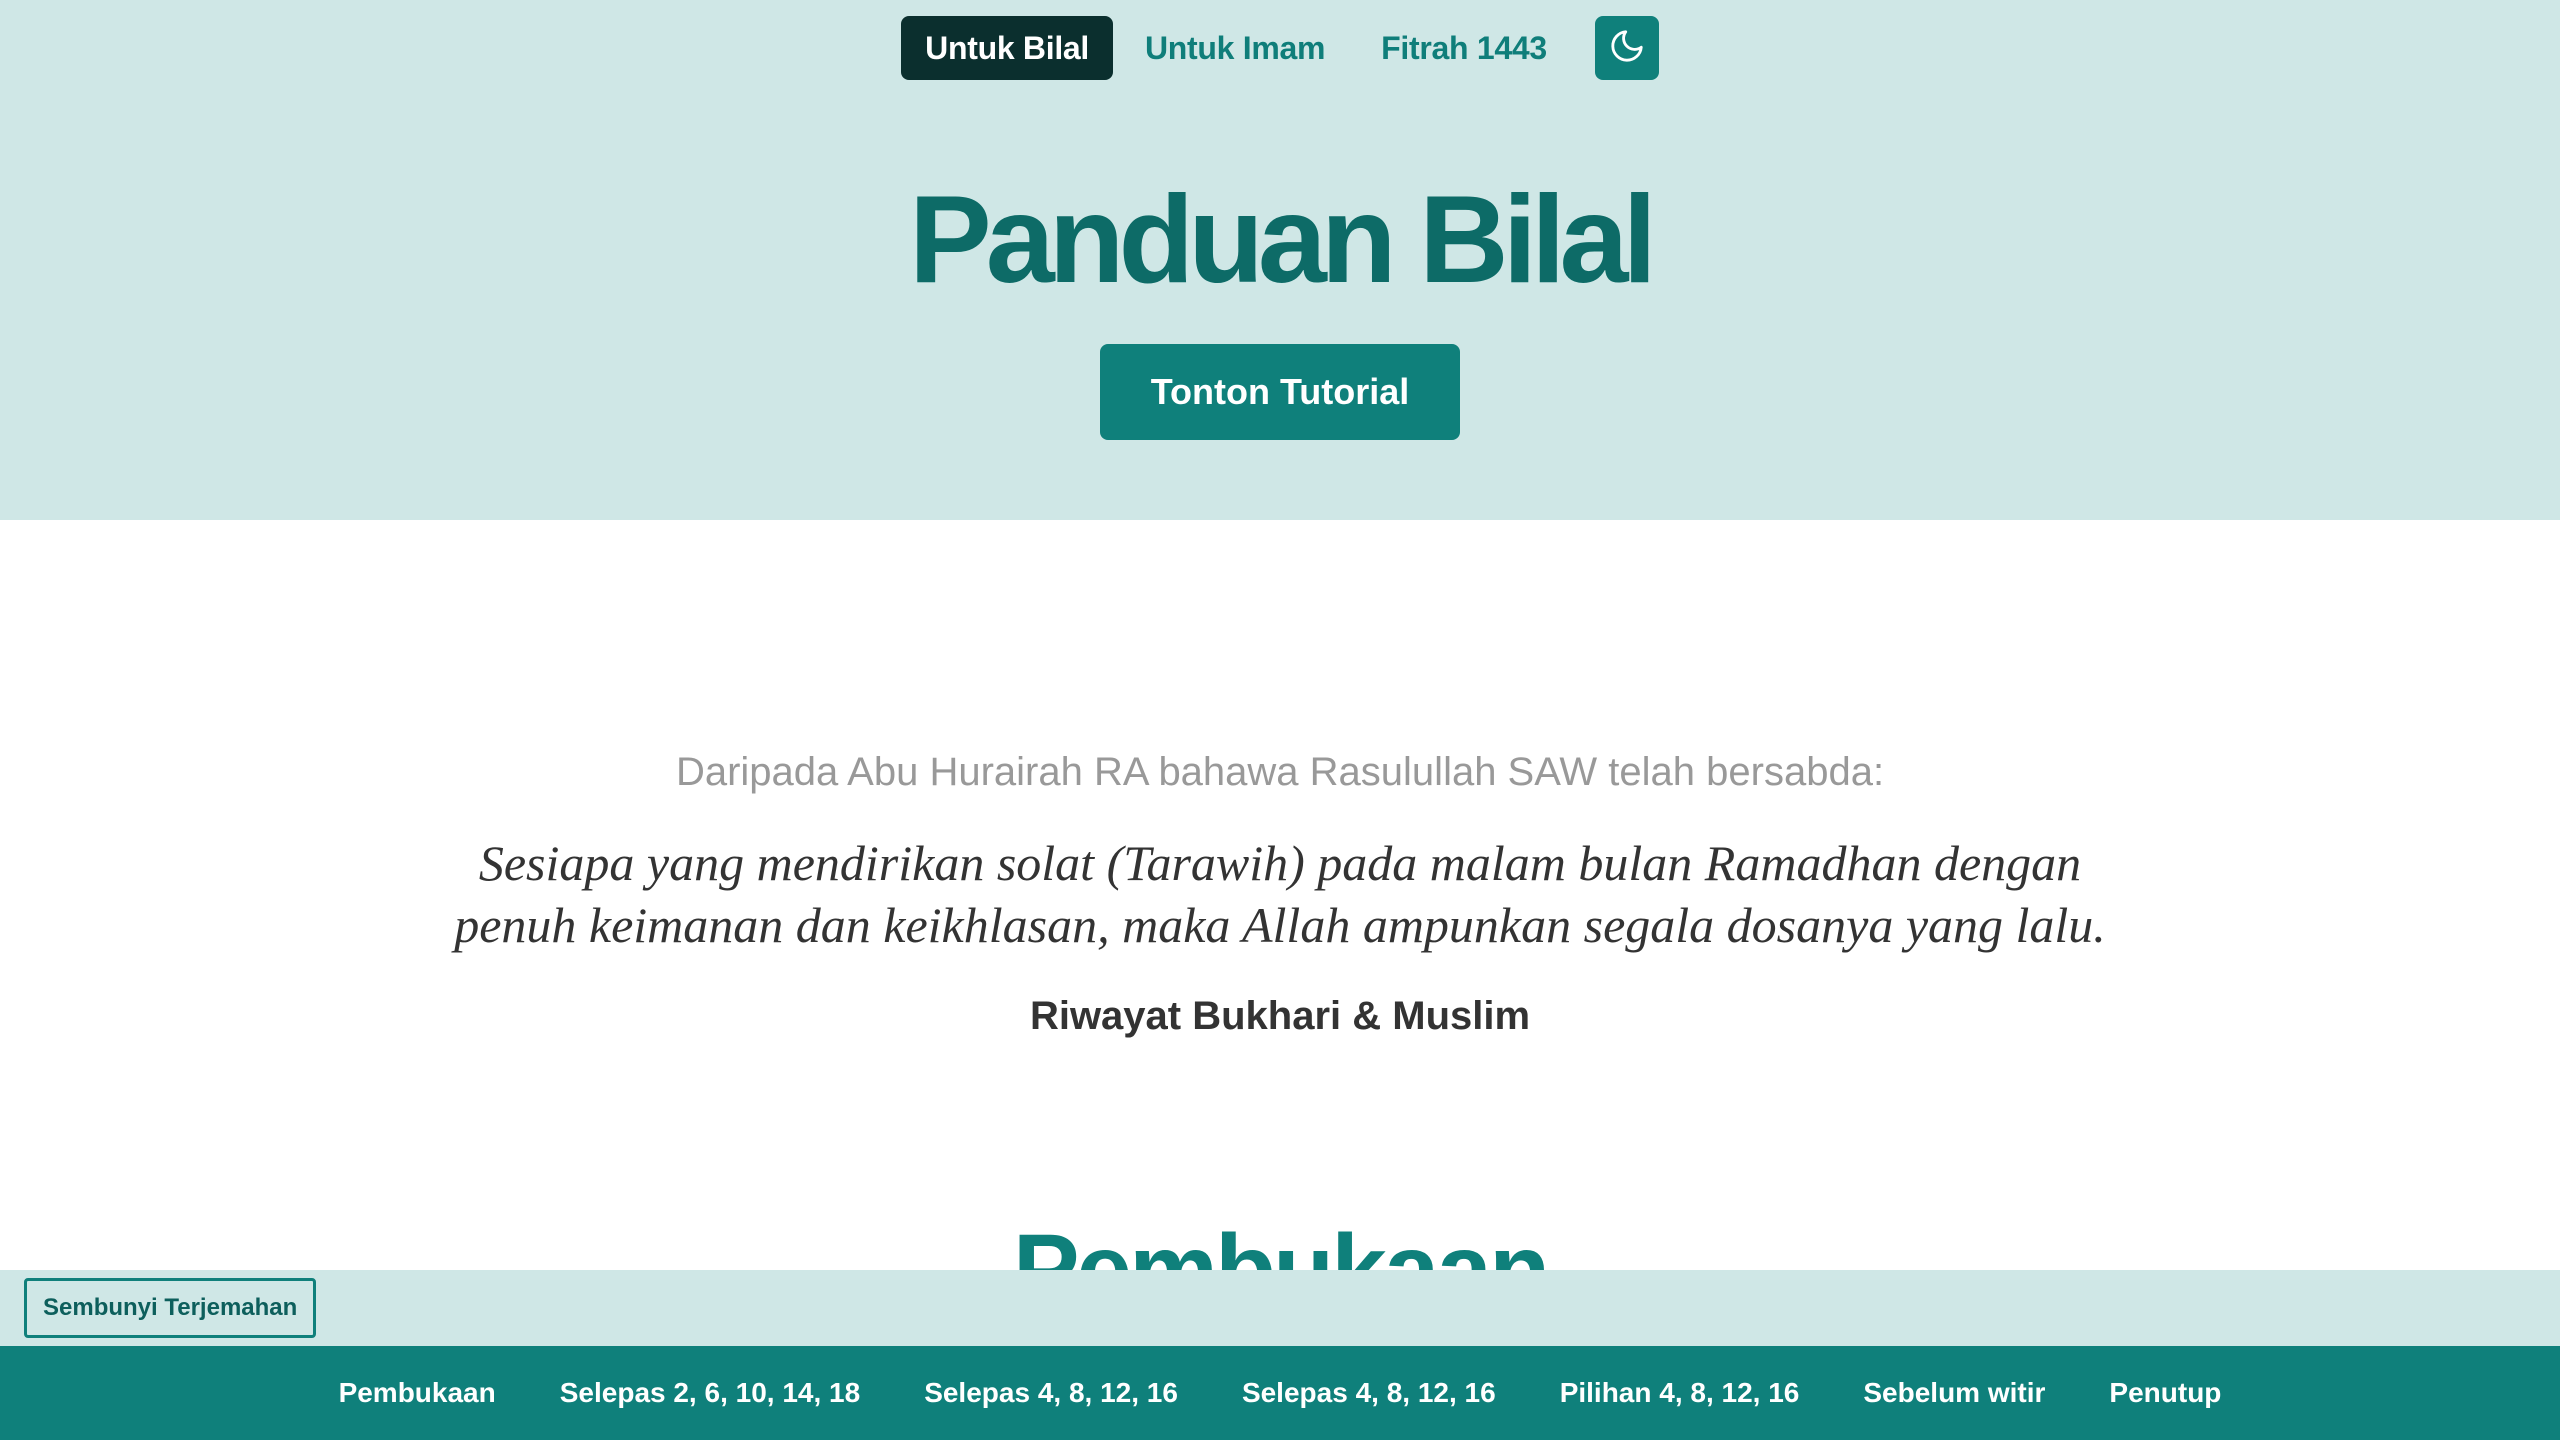  What do you see at coordinates (1280, 392) in the screenshot?
I see `watch-tutorial-button: Tonton Tutorial` at bounding box center [1280, 392].